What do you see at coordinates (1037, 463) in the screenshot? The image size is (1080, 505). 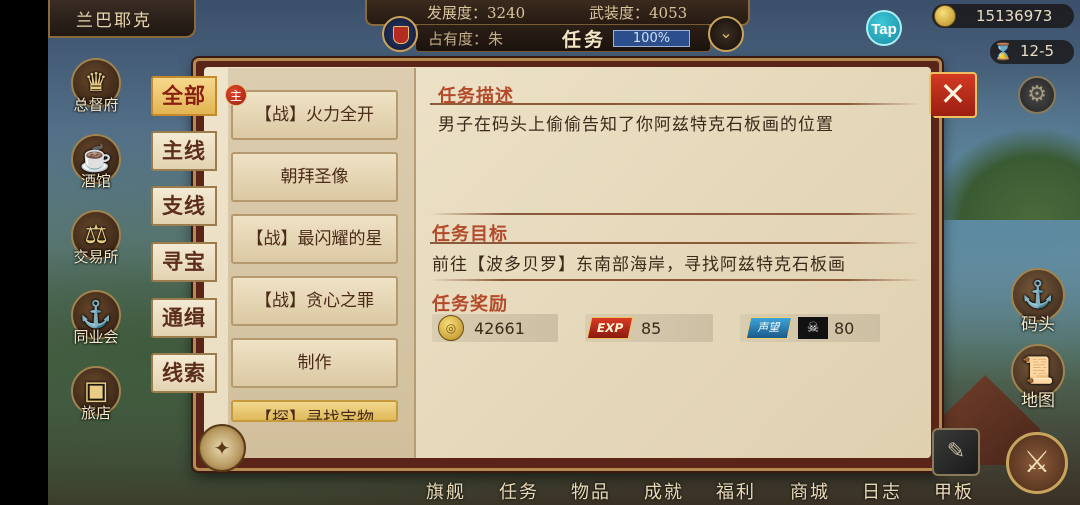 I see `crossed-swords-icon: ⚔` at bounding box center [1037, 463].